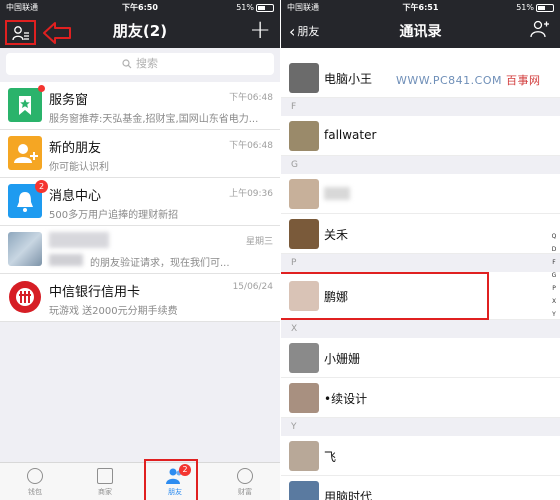 The height and width of the screenshot is (500, 560). I want to click on watermark: WWW.PC841.COM 百事网, so click(468, 80).